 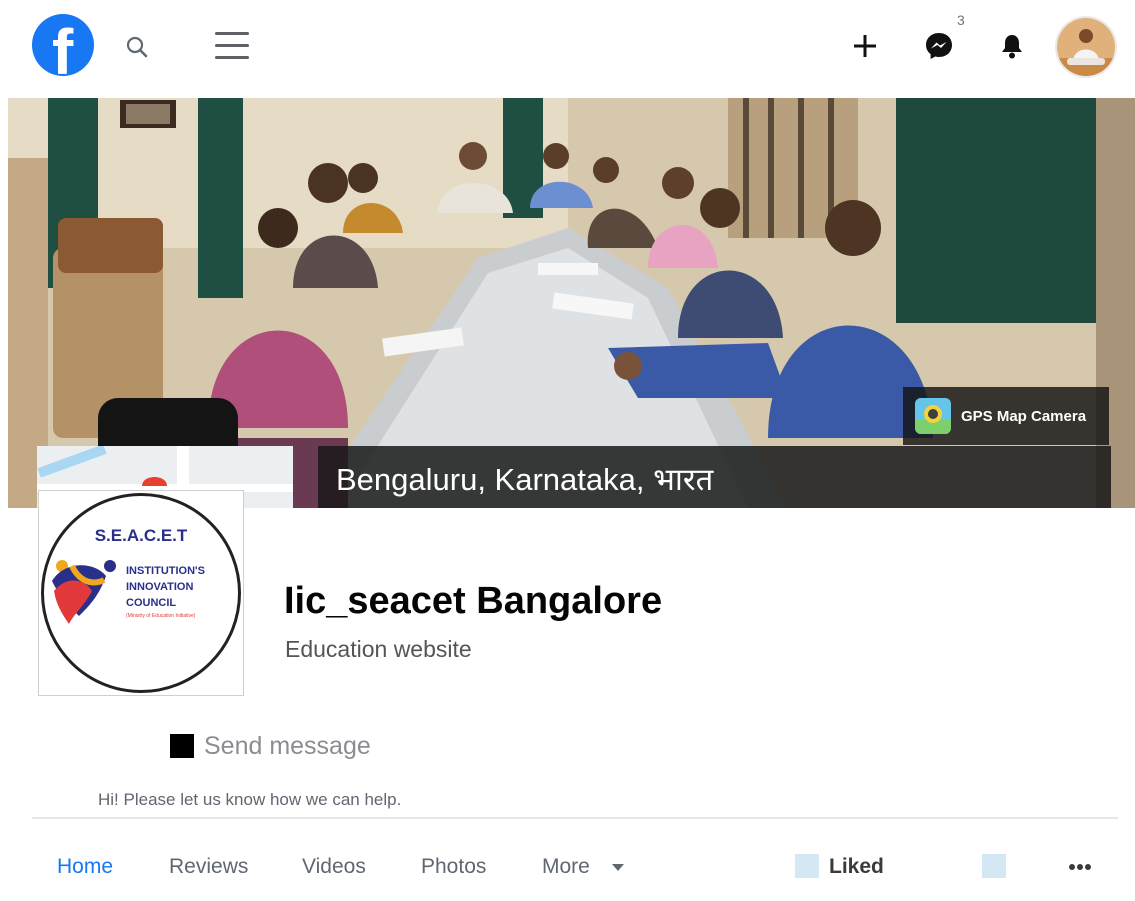 I want to click on more-dots-icon, so click(x=1080, y=867).